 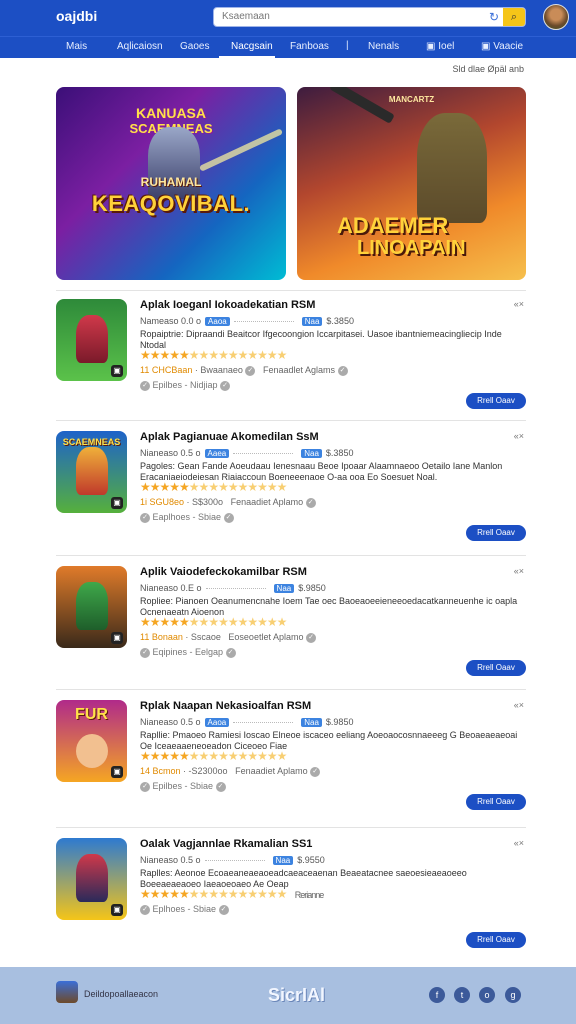 What do you see at coordinates (170, 860) in the screenshot?
I see `app-version: Nianeaso 0.5 o` at bounding box center [170, 860].